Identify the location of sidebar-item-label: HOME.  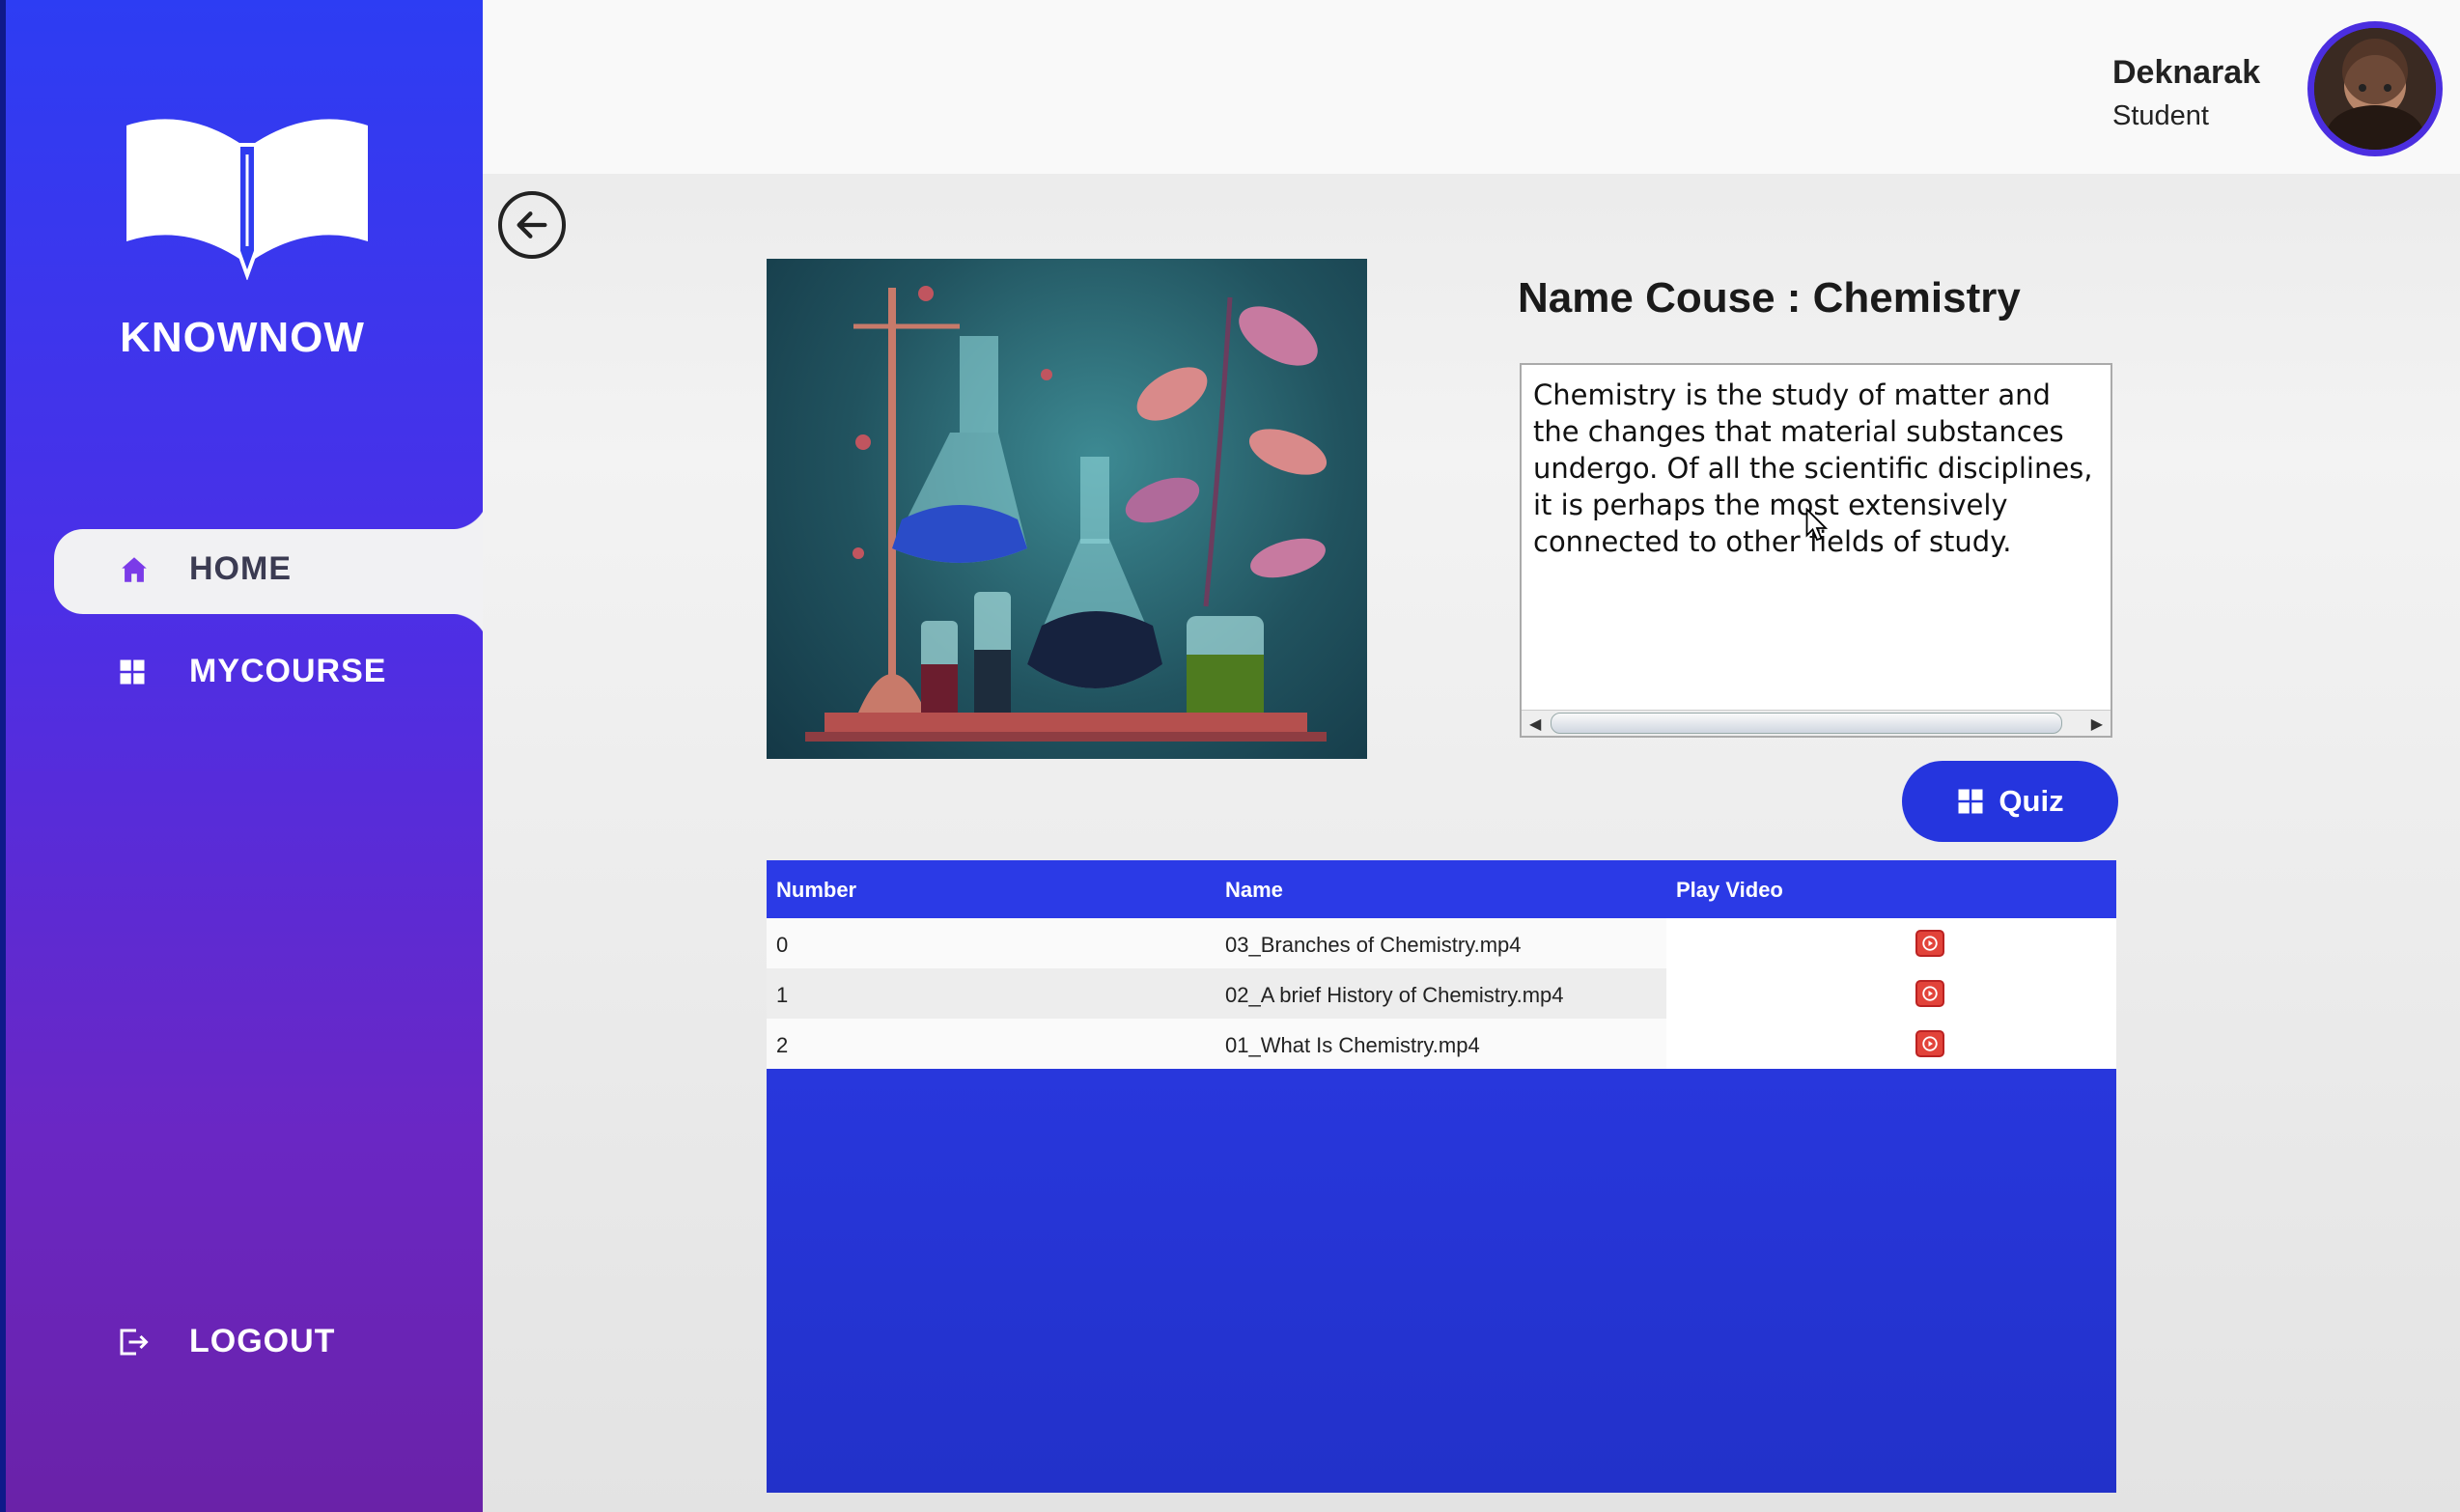
(241, 568).